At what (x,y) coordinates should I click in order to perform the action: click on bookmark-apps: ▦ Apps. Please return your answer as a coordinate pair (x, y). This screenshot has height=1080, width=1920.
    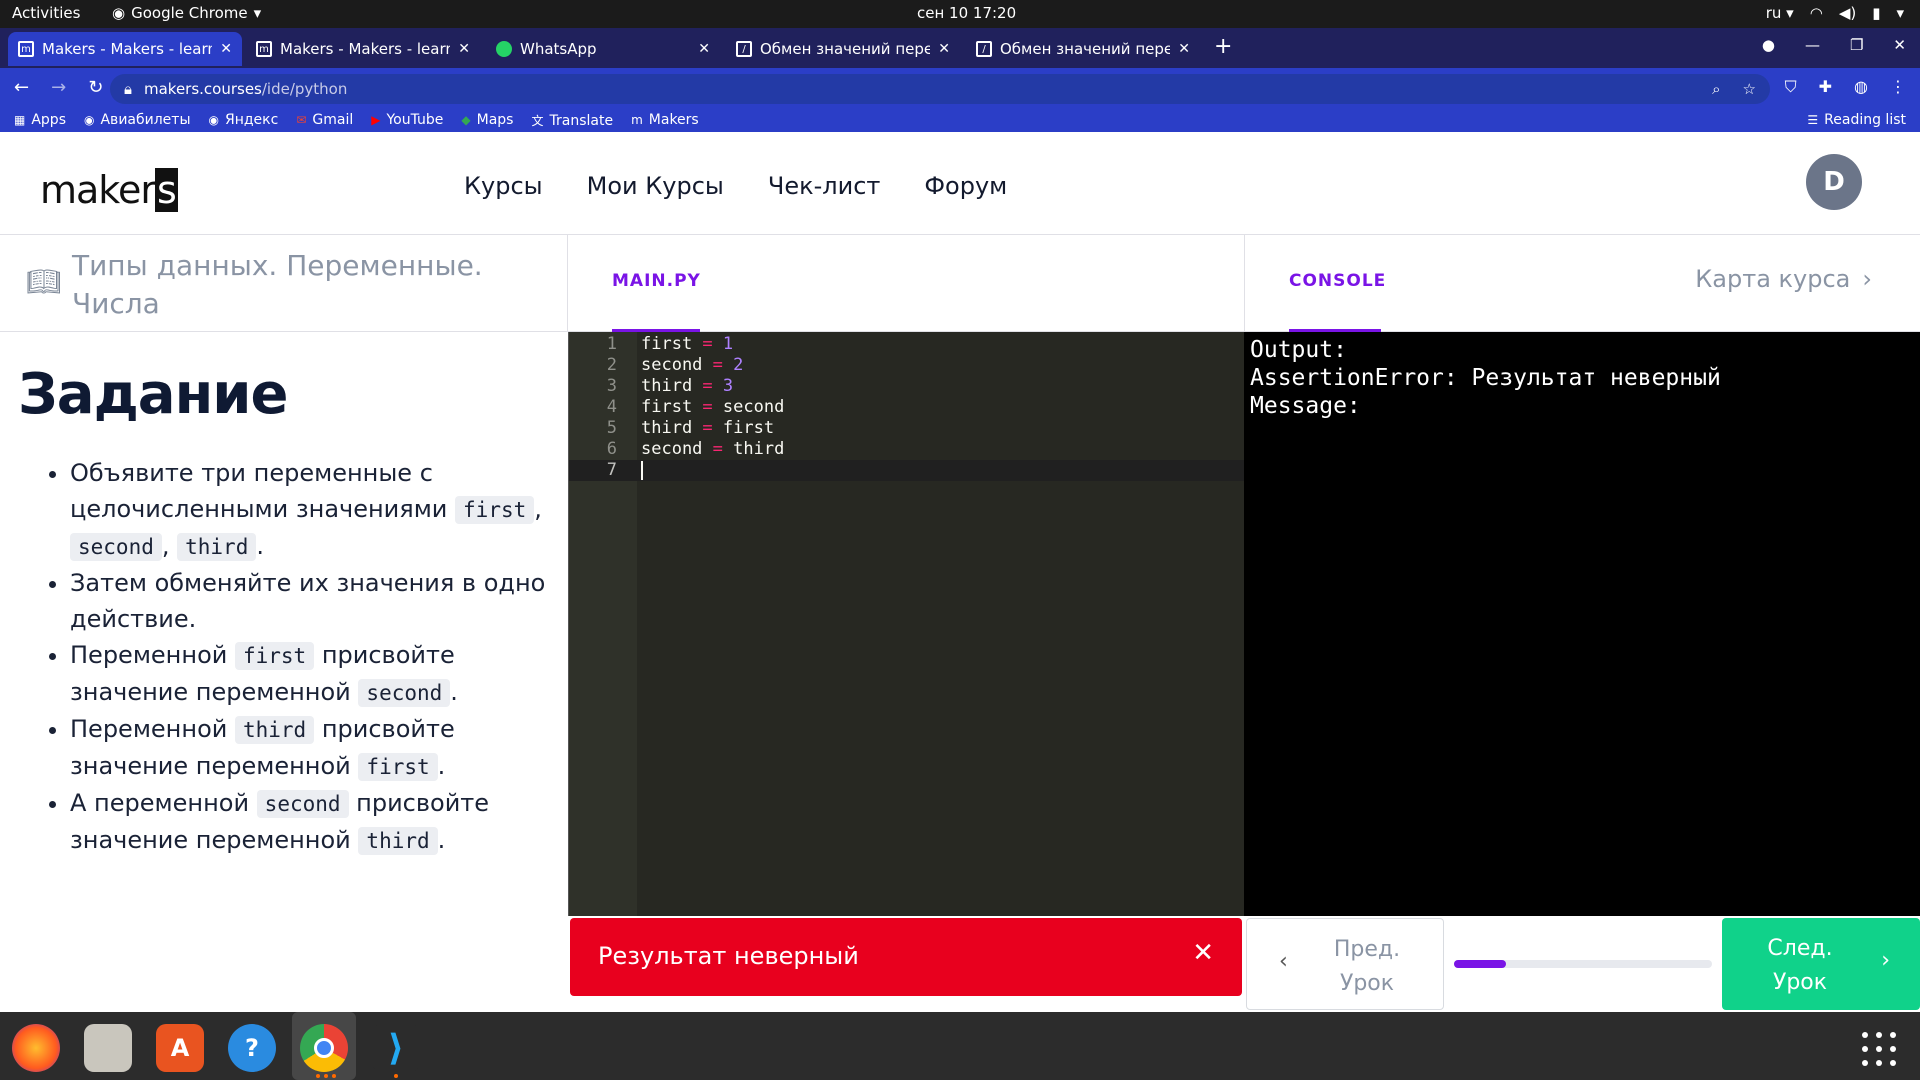
    Looking at the image, I should click on (40, 120).